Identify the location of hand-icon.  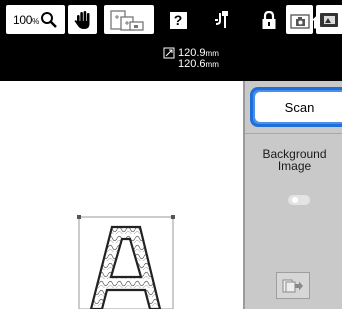
(81, 19).